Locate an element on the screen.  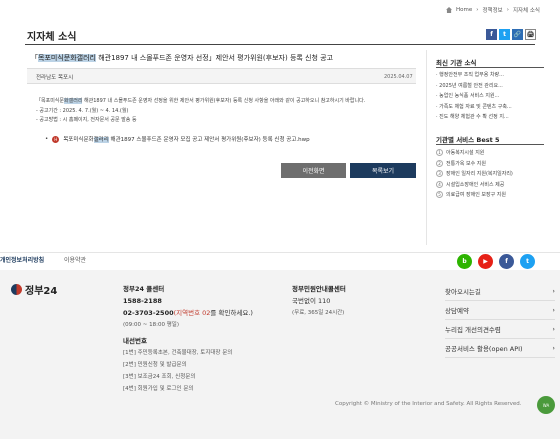
breadcrumb: Home › 정책정보 › 지자체 소식 is located at coordinates (493, 10).